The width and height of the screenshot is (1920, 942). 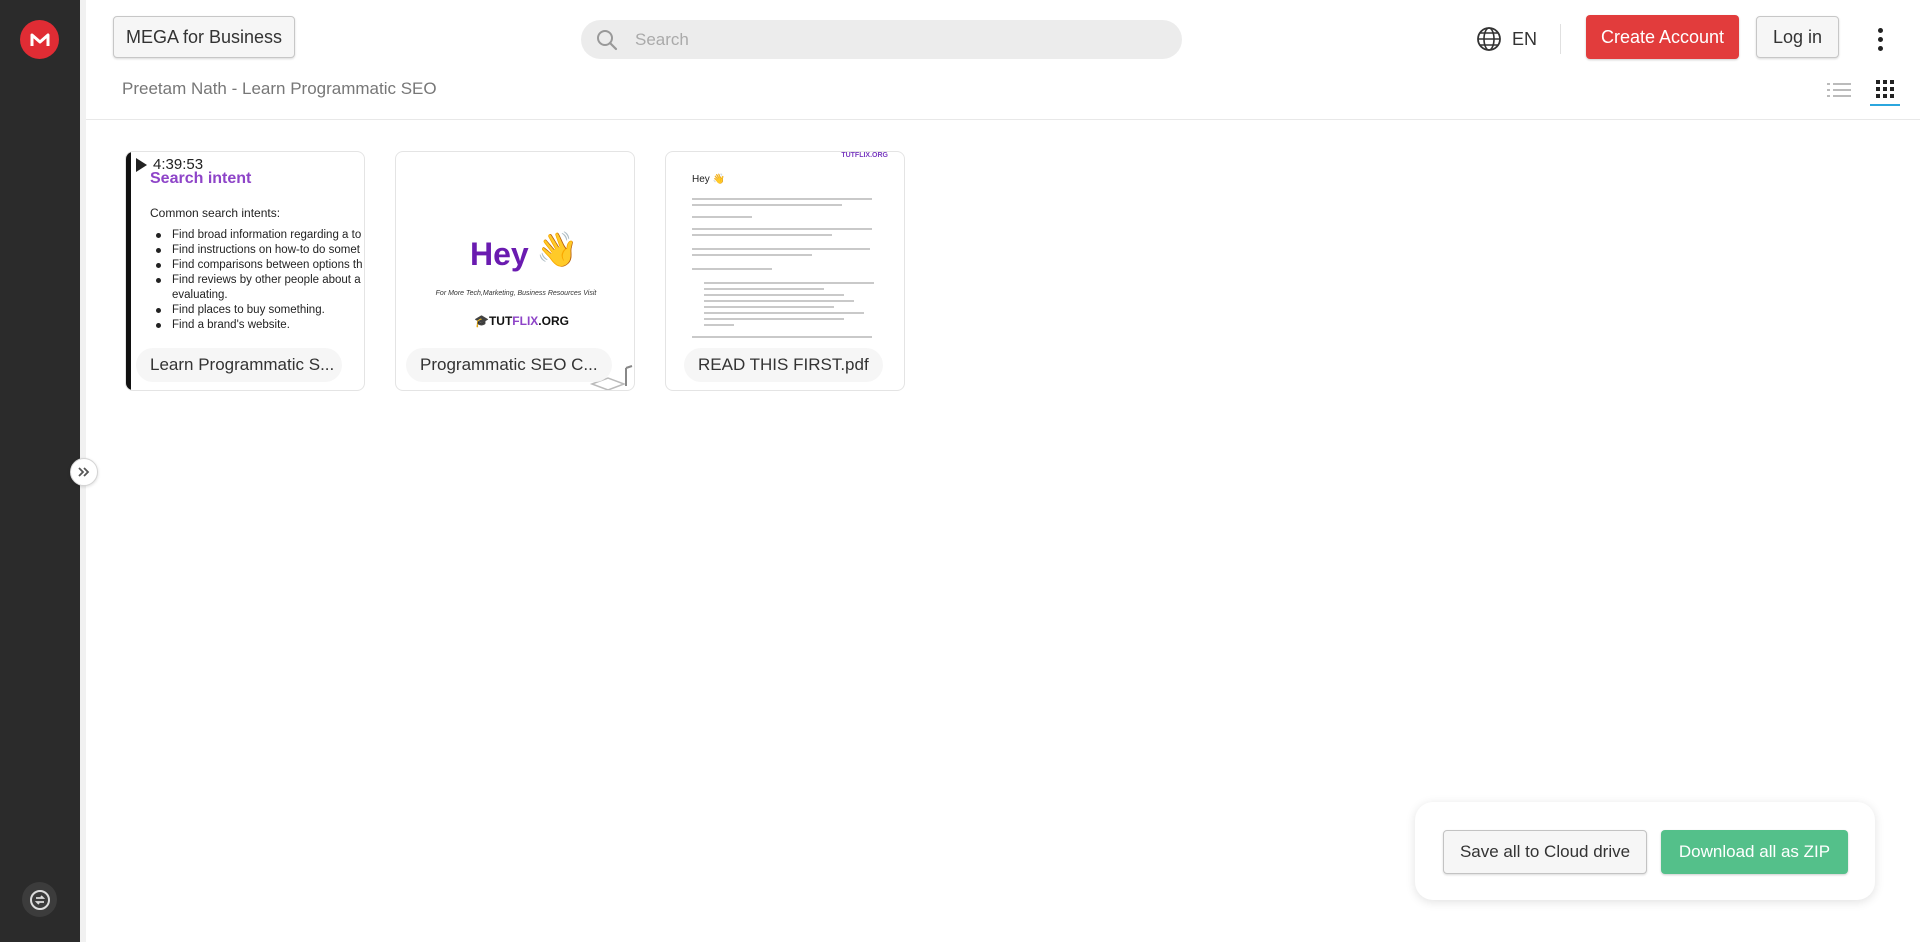 What do you see at coordinates (785, 271) in the screenshot?
I see `file-card-pdf: TUTFLIX.ORG Hey 👋 READ THIS FIRST.pdf` at bounding box center [785, 271].